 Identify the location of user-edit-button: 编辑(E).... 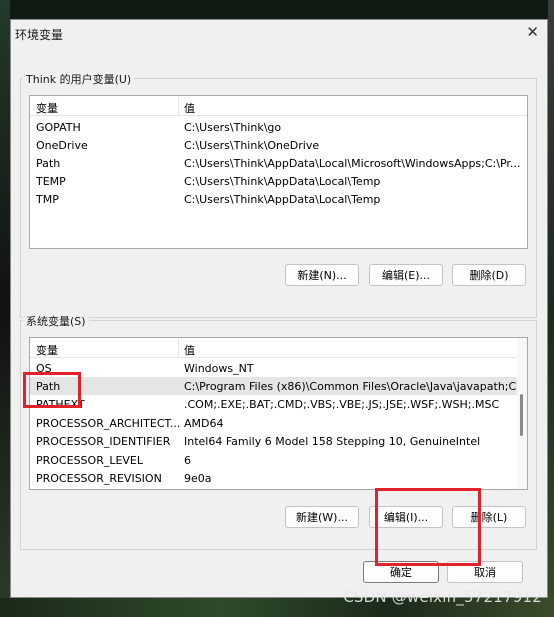
(406, 275).